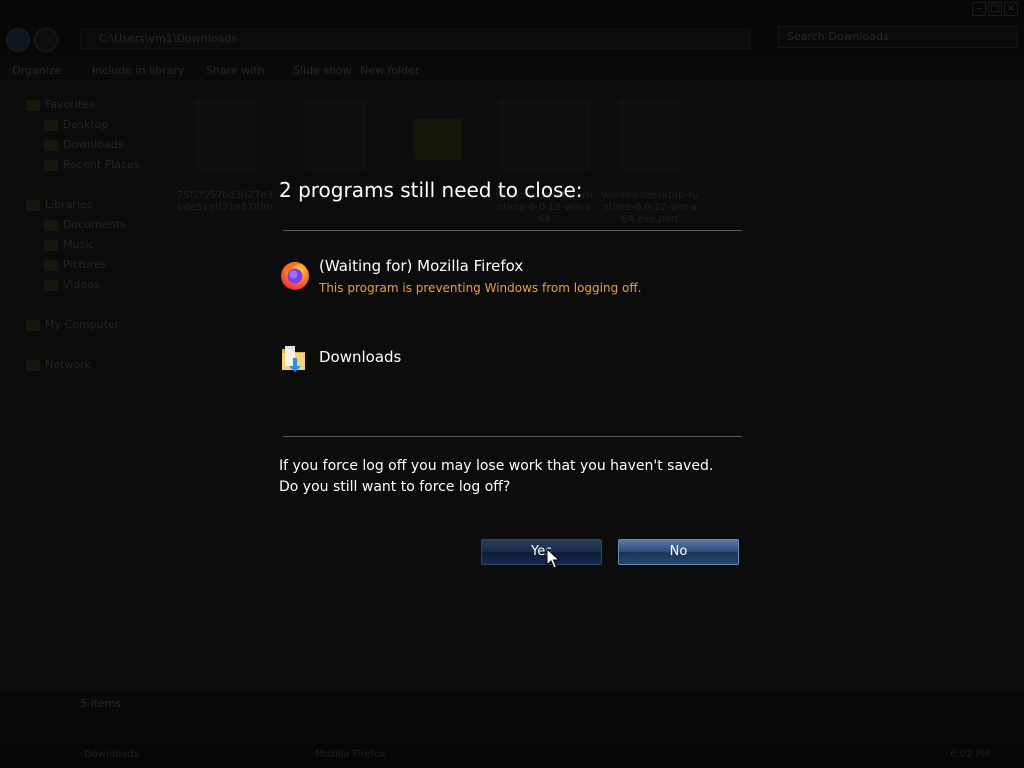  What do you see at coordinates (46, 40) in the screenshot?
I see `forward-button` at bounding box center [46, 40].